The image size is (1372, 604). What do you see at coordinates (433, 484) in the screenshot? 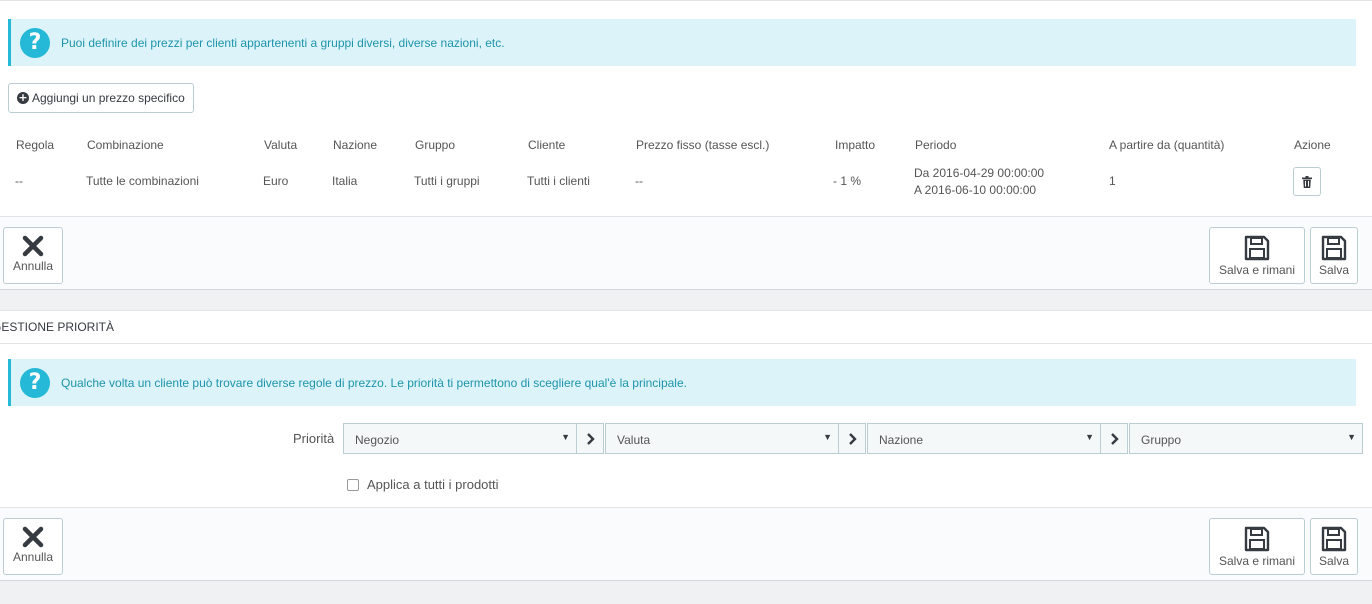
I see `apply-all-label: Applica a tutti i prodotti` at bounding box center [433, 484].